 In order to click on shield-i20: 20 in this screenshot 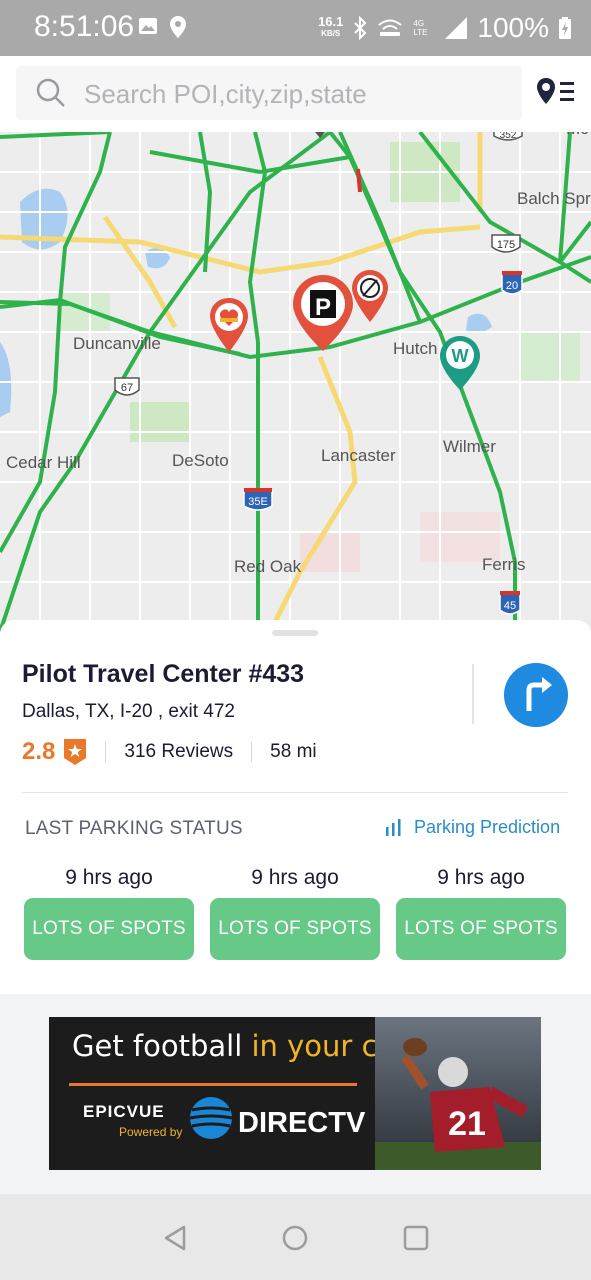, I will do `click(512, 283)`.